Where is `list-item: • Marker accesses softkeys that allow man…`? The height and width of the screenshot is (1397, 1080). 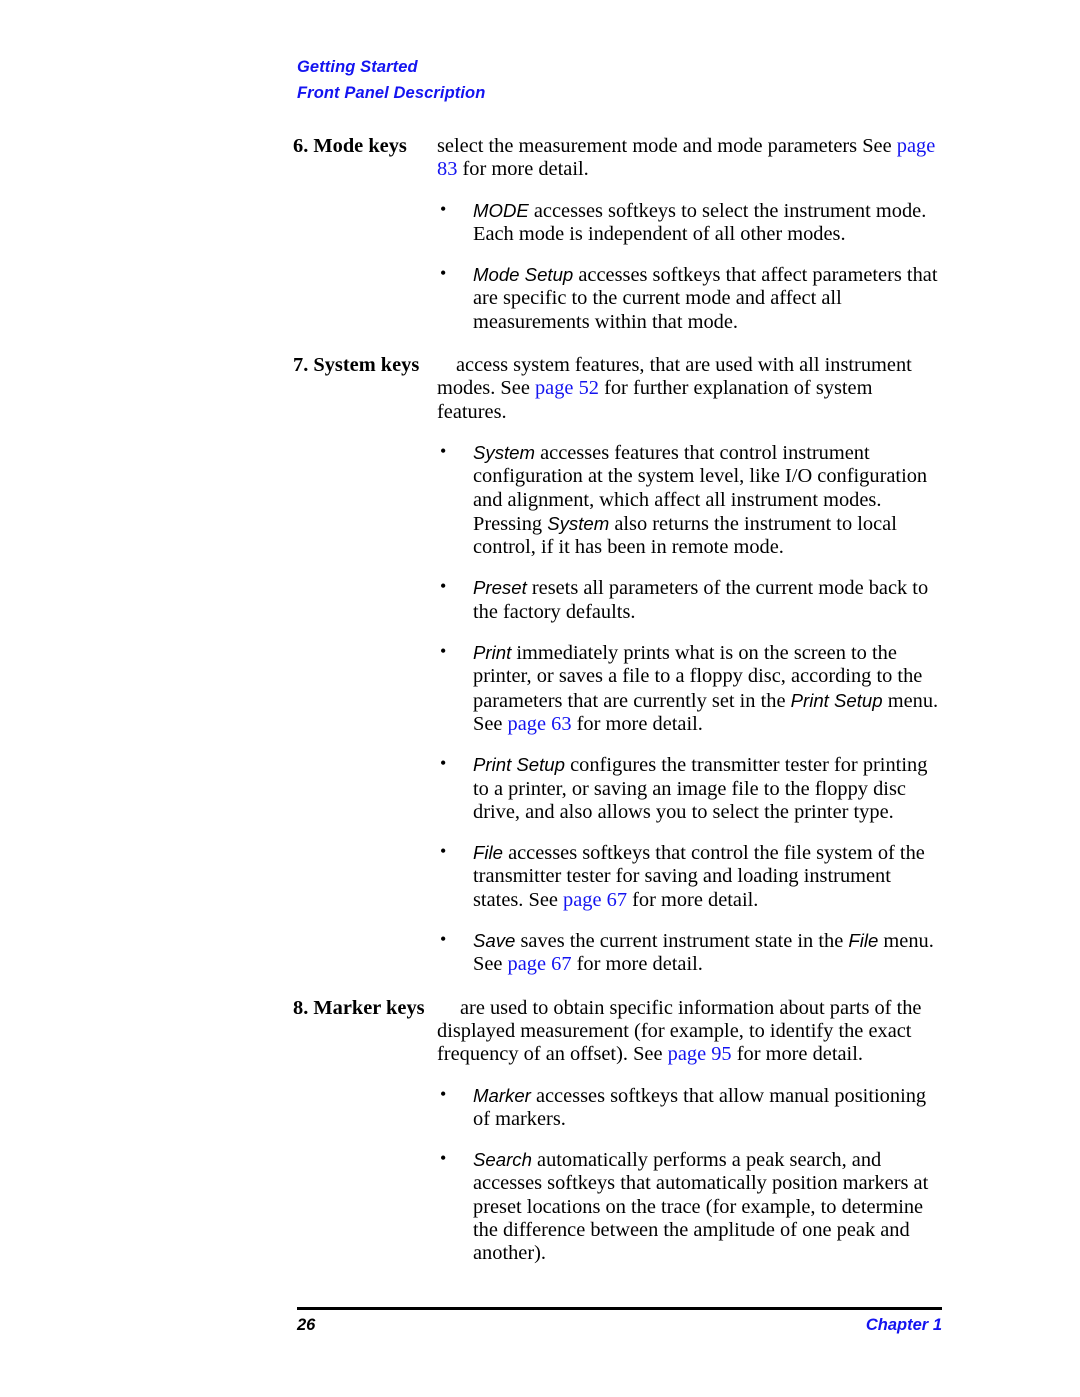 list-item: • Marker accesses softkeys that allow man… is located at coordinates (690, 1108).